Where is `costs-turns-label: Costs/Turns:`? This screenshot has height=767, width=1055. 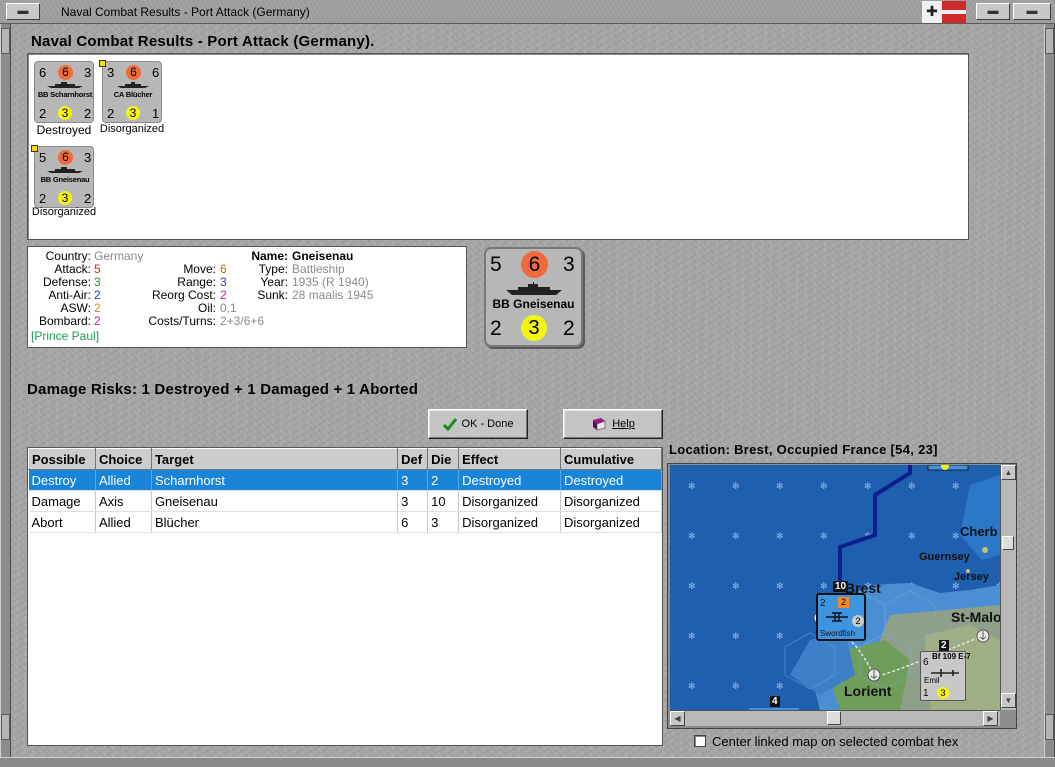
costs-turns-label: Costs/Turns: is located at coordinates (182, 321).